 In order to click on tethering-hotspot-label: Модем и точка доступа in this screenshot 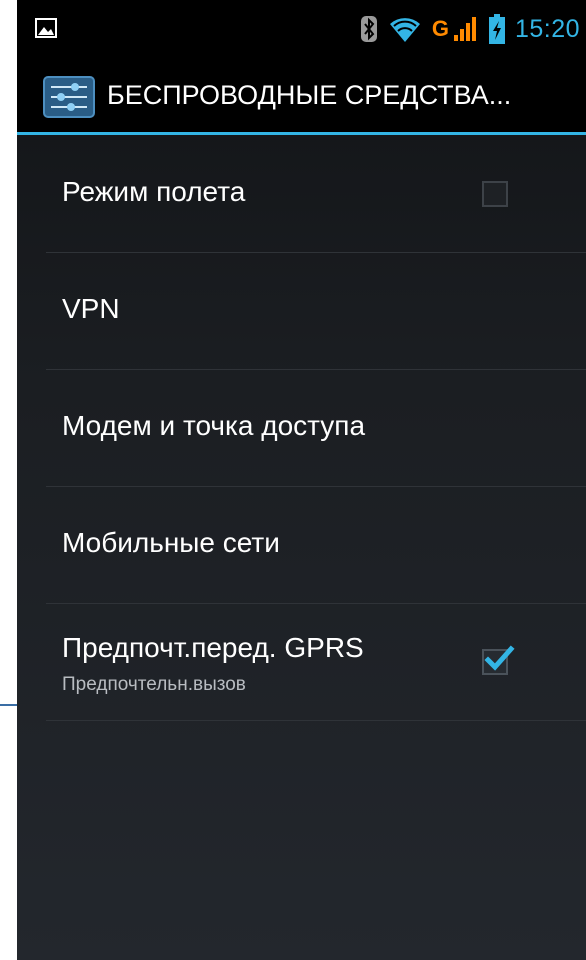, I will do `click(214, 425)`.